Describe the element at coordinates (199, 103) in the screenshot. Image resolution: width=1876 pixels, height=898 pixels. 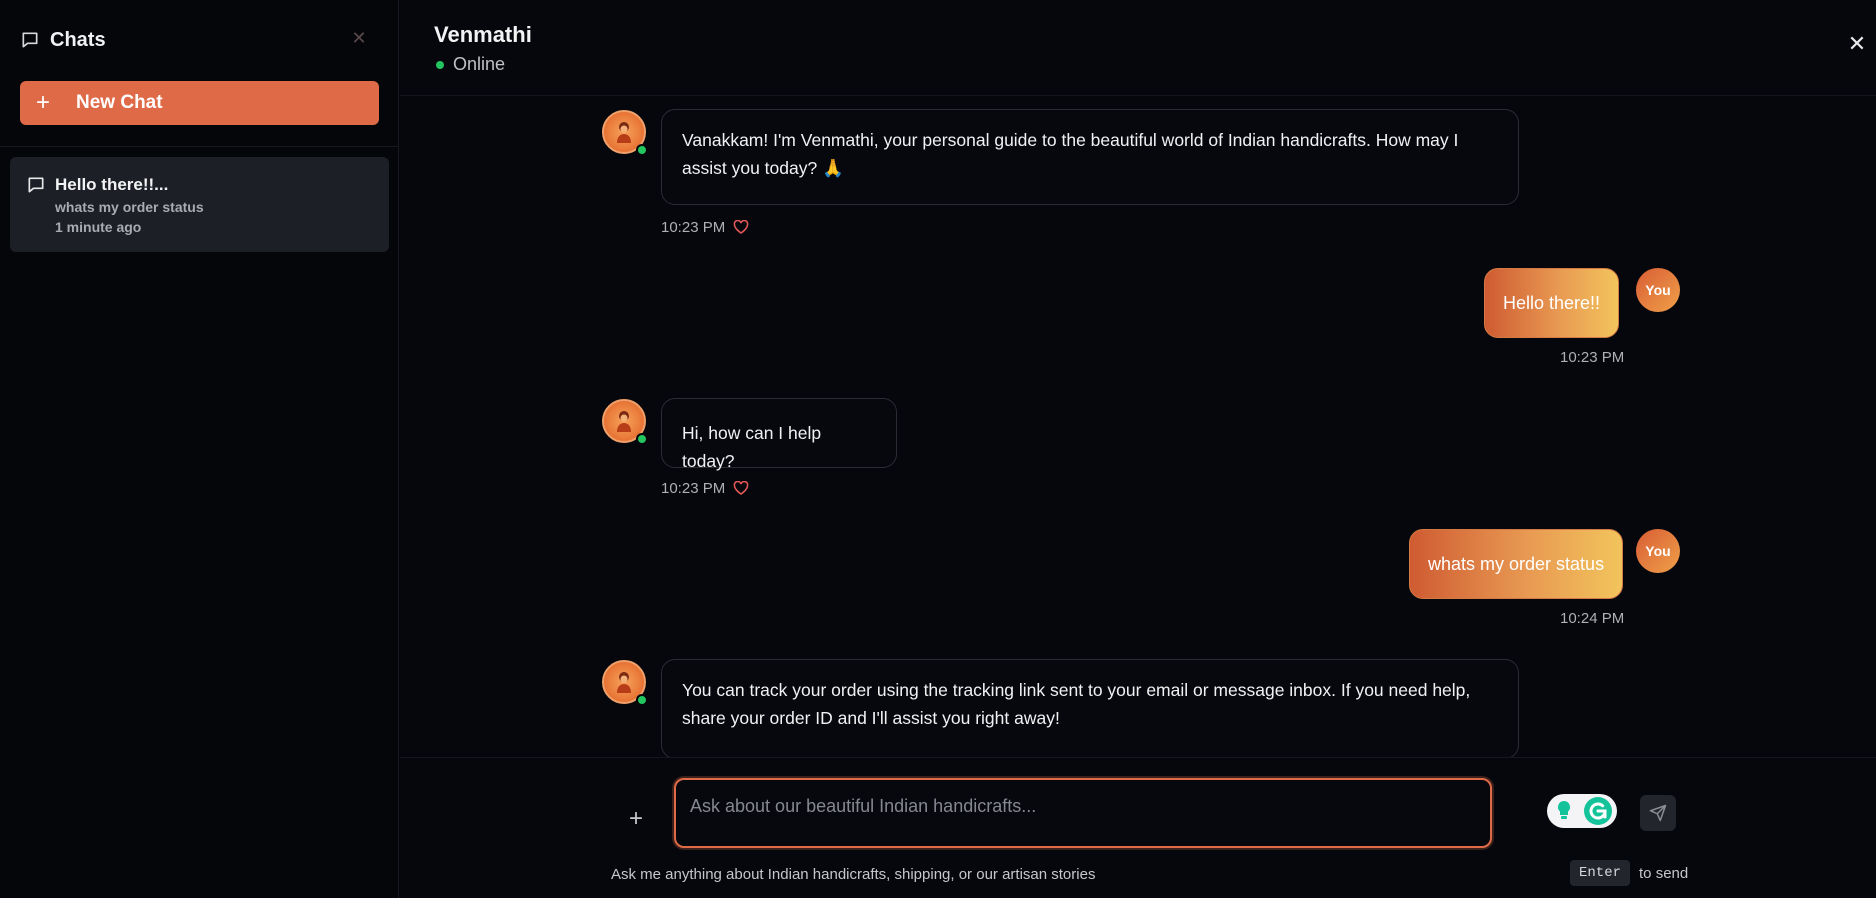
I see `new-chat-button: + New Chat` at that location.